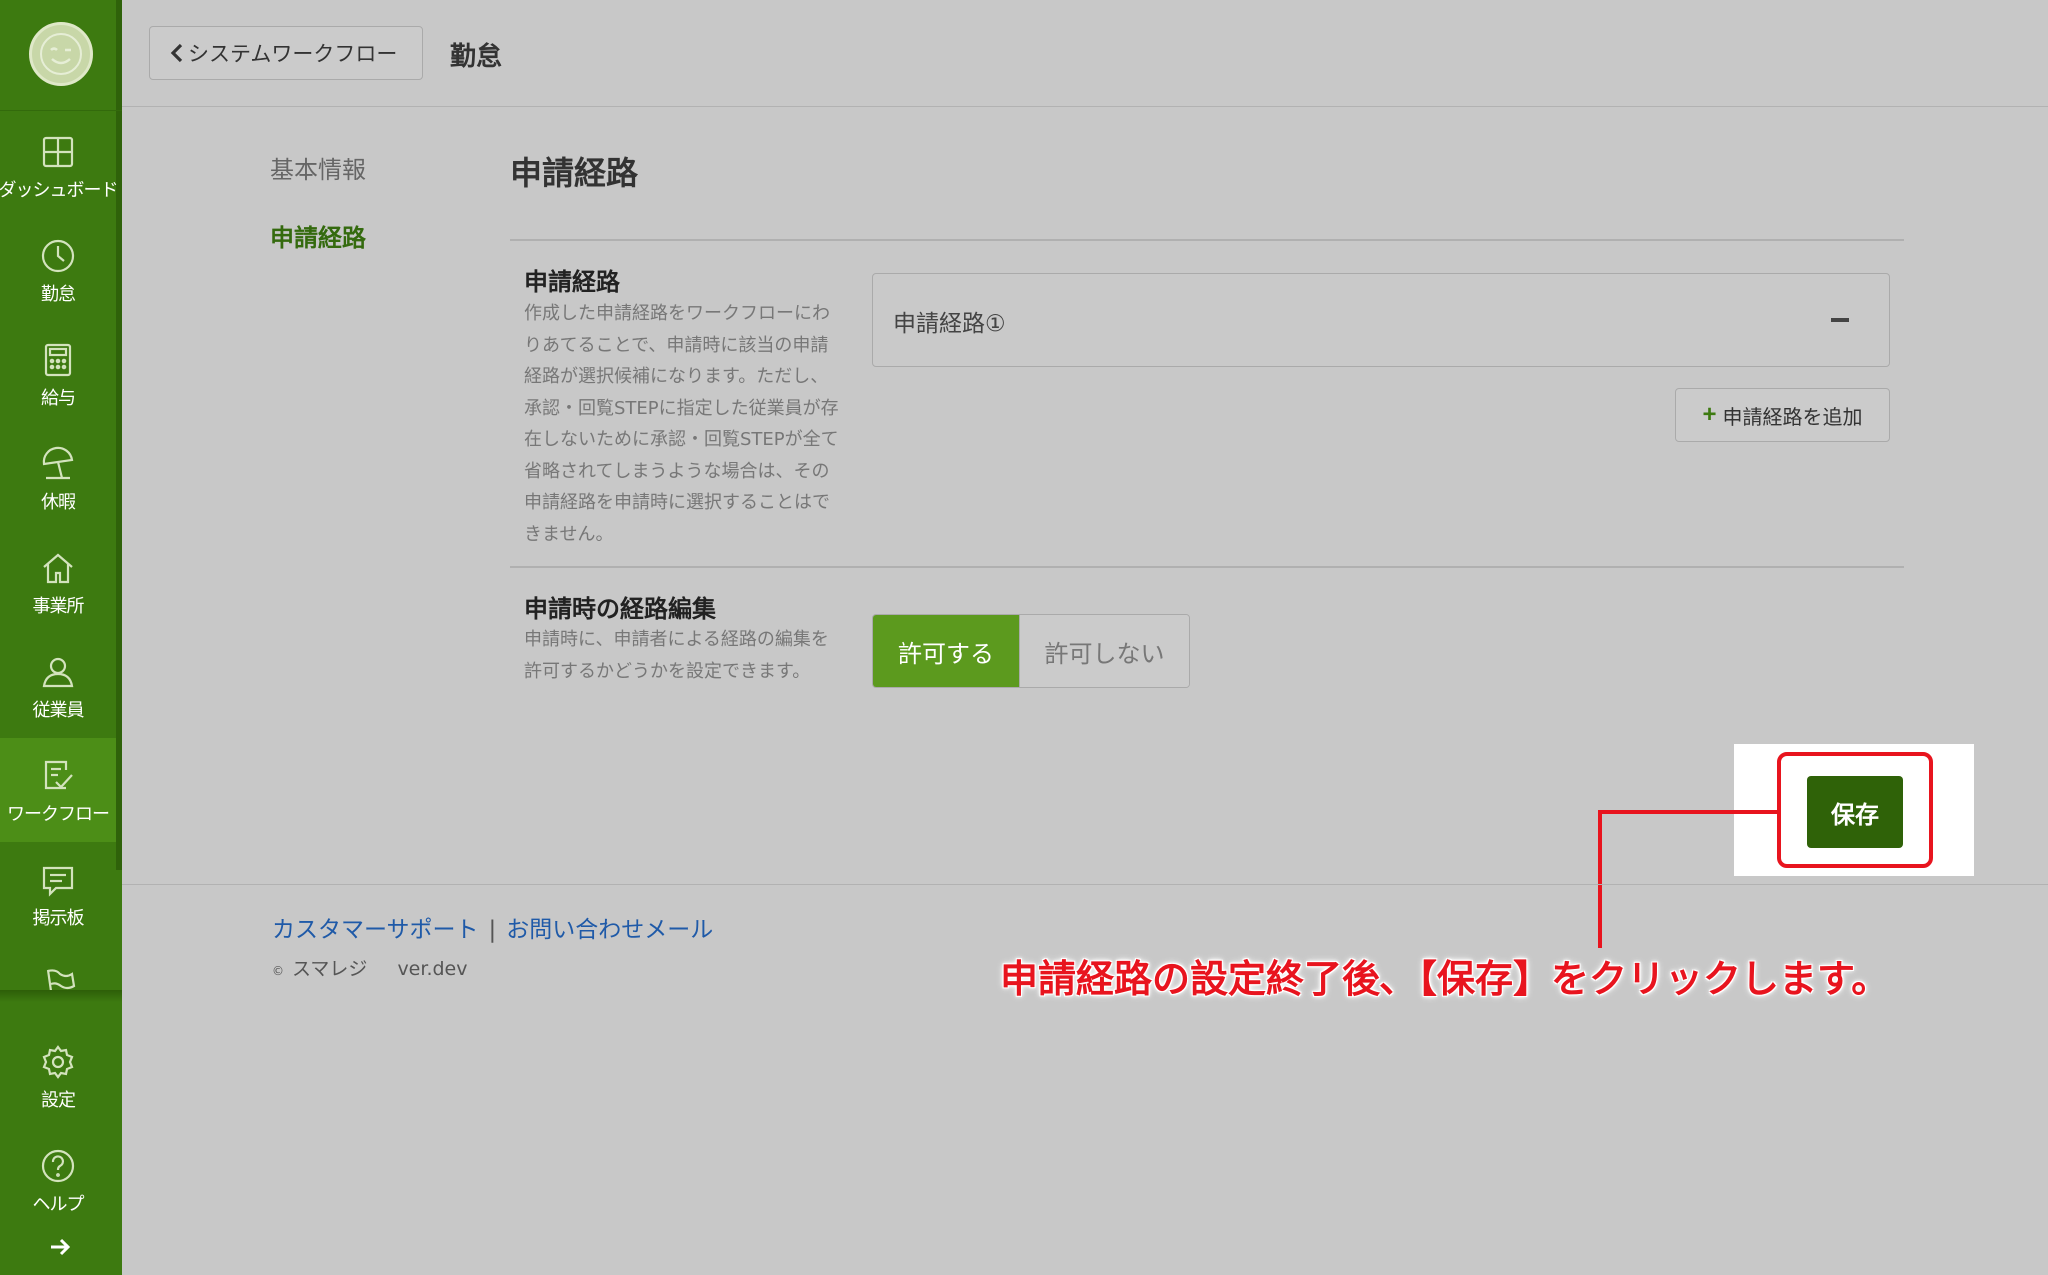  What do you see at coordinates (58, 360) in the screenshot?
I see `calculator-icon` at bounding box center [58, 360].